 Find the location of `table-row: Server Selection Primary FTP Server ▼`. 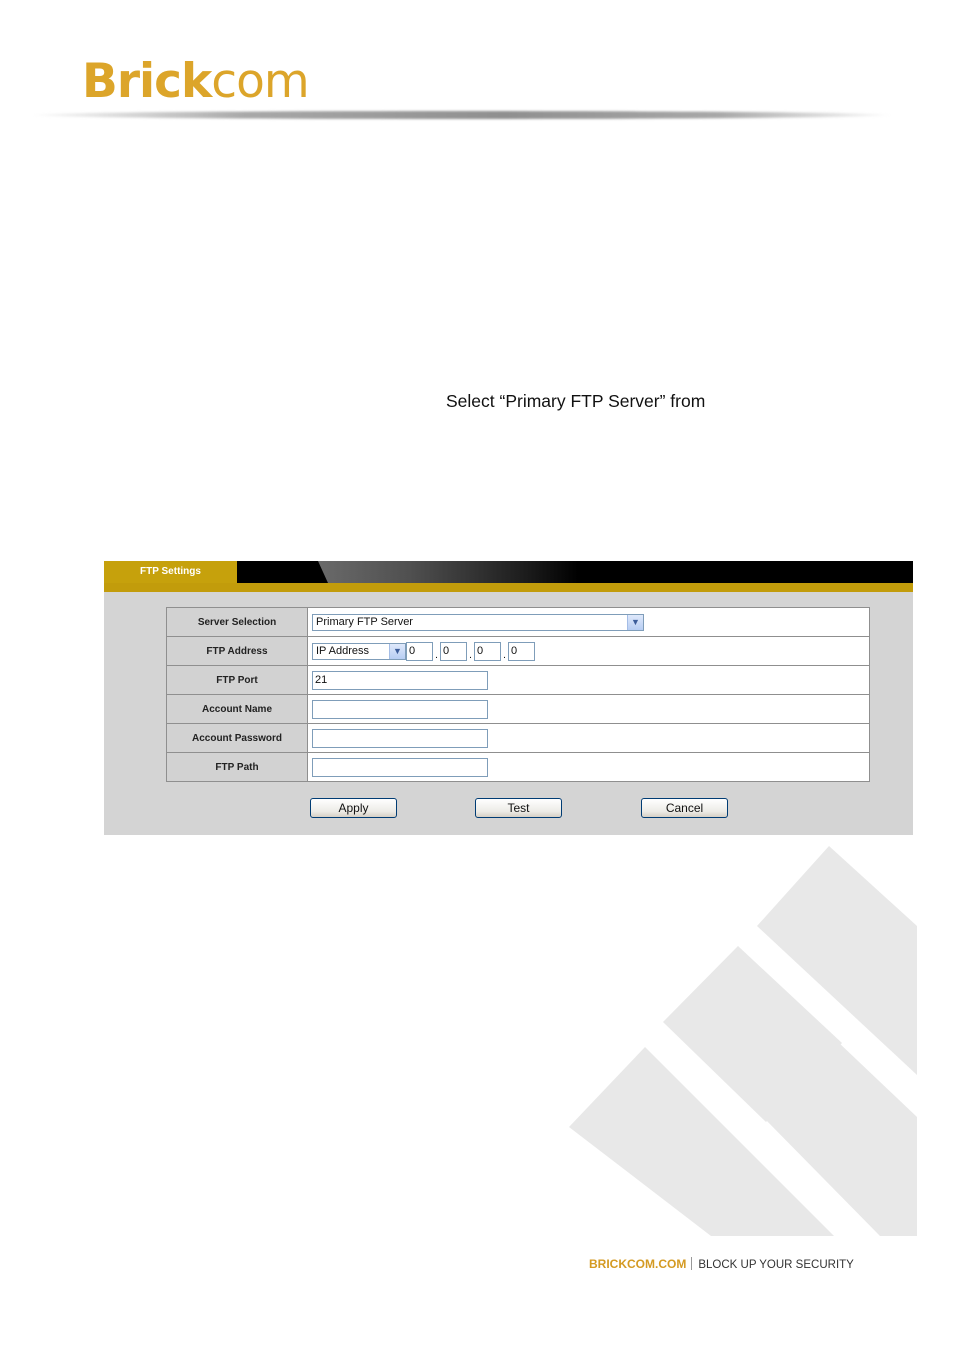

table-row: Server Selection Primary FTP Server ▼ is located at coordinates (518, 622).